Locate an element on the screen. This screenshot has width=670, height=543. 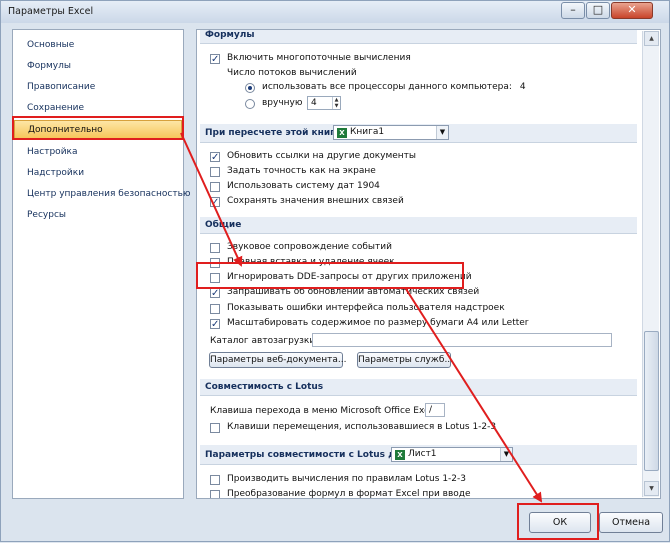
nav-item-advanced: Дополнительно is located at coordinates (98, 129).